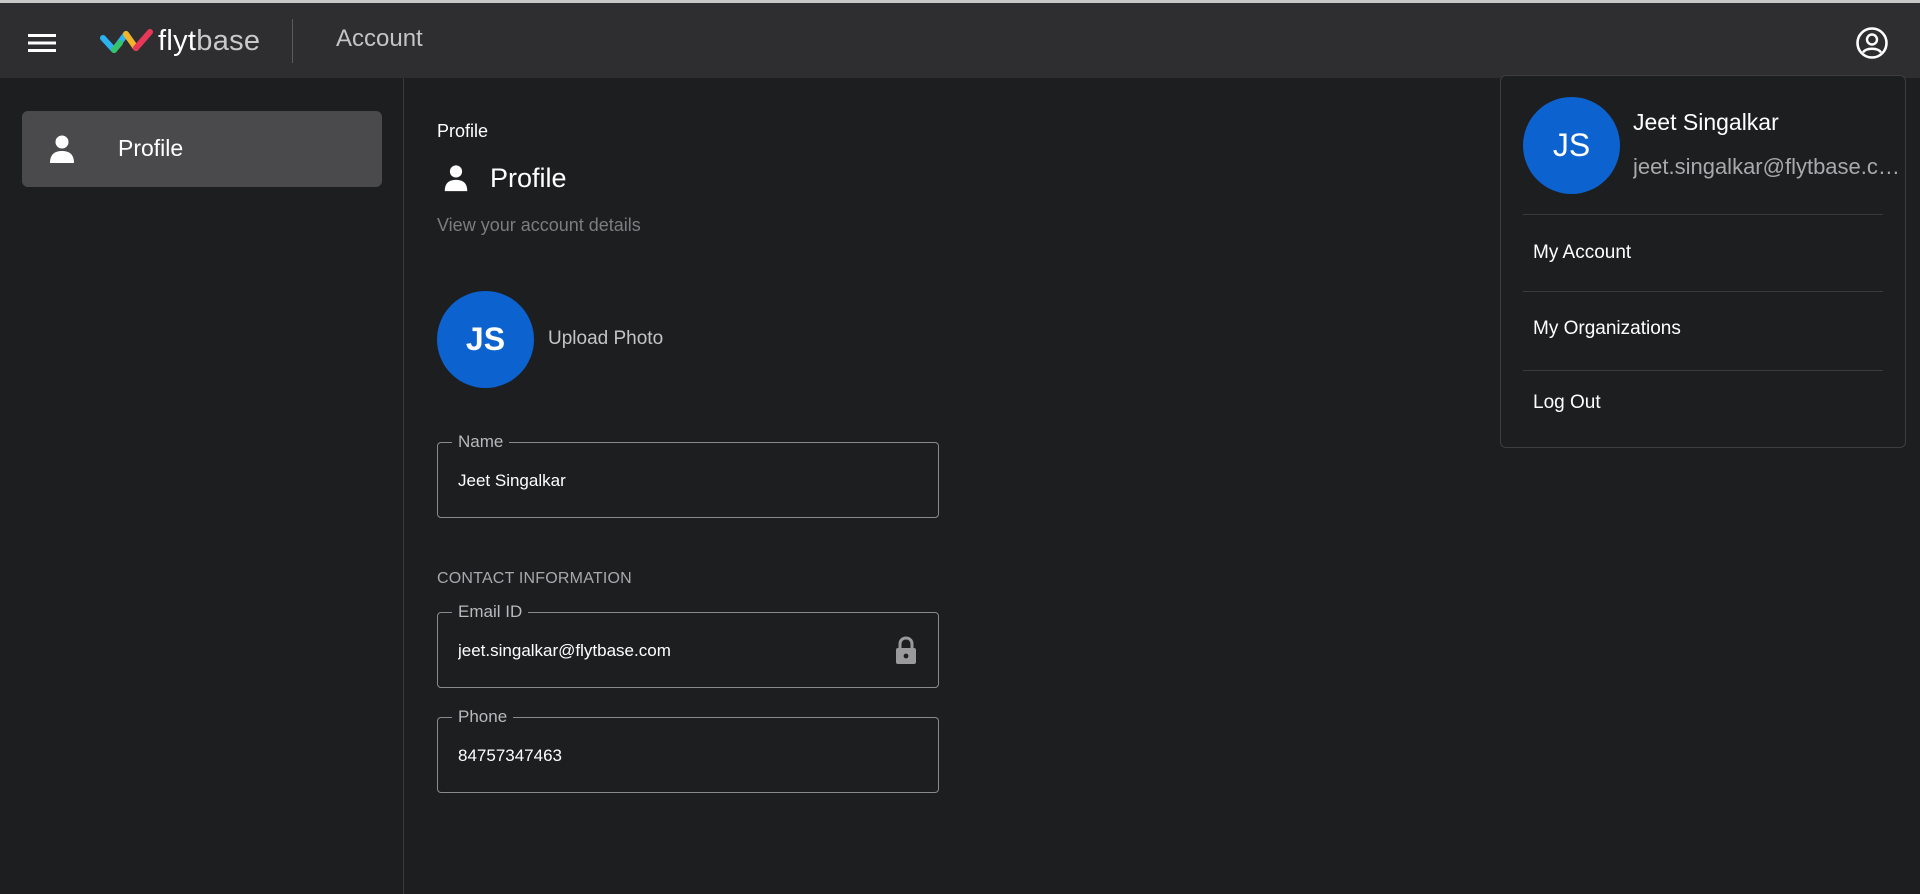 This screenshot has height=894, width=1920. What do you see at coordinates (678, 756) in the screenshot?
I see `phone-input` at bounding box center [678, 756].